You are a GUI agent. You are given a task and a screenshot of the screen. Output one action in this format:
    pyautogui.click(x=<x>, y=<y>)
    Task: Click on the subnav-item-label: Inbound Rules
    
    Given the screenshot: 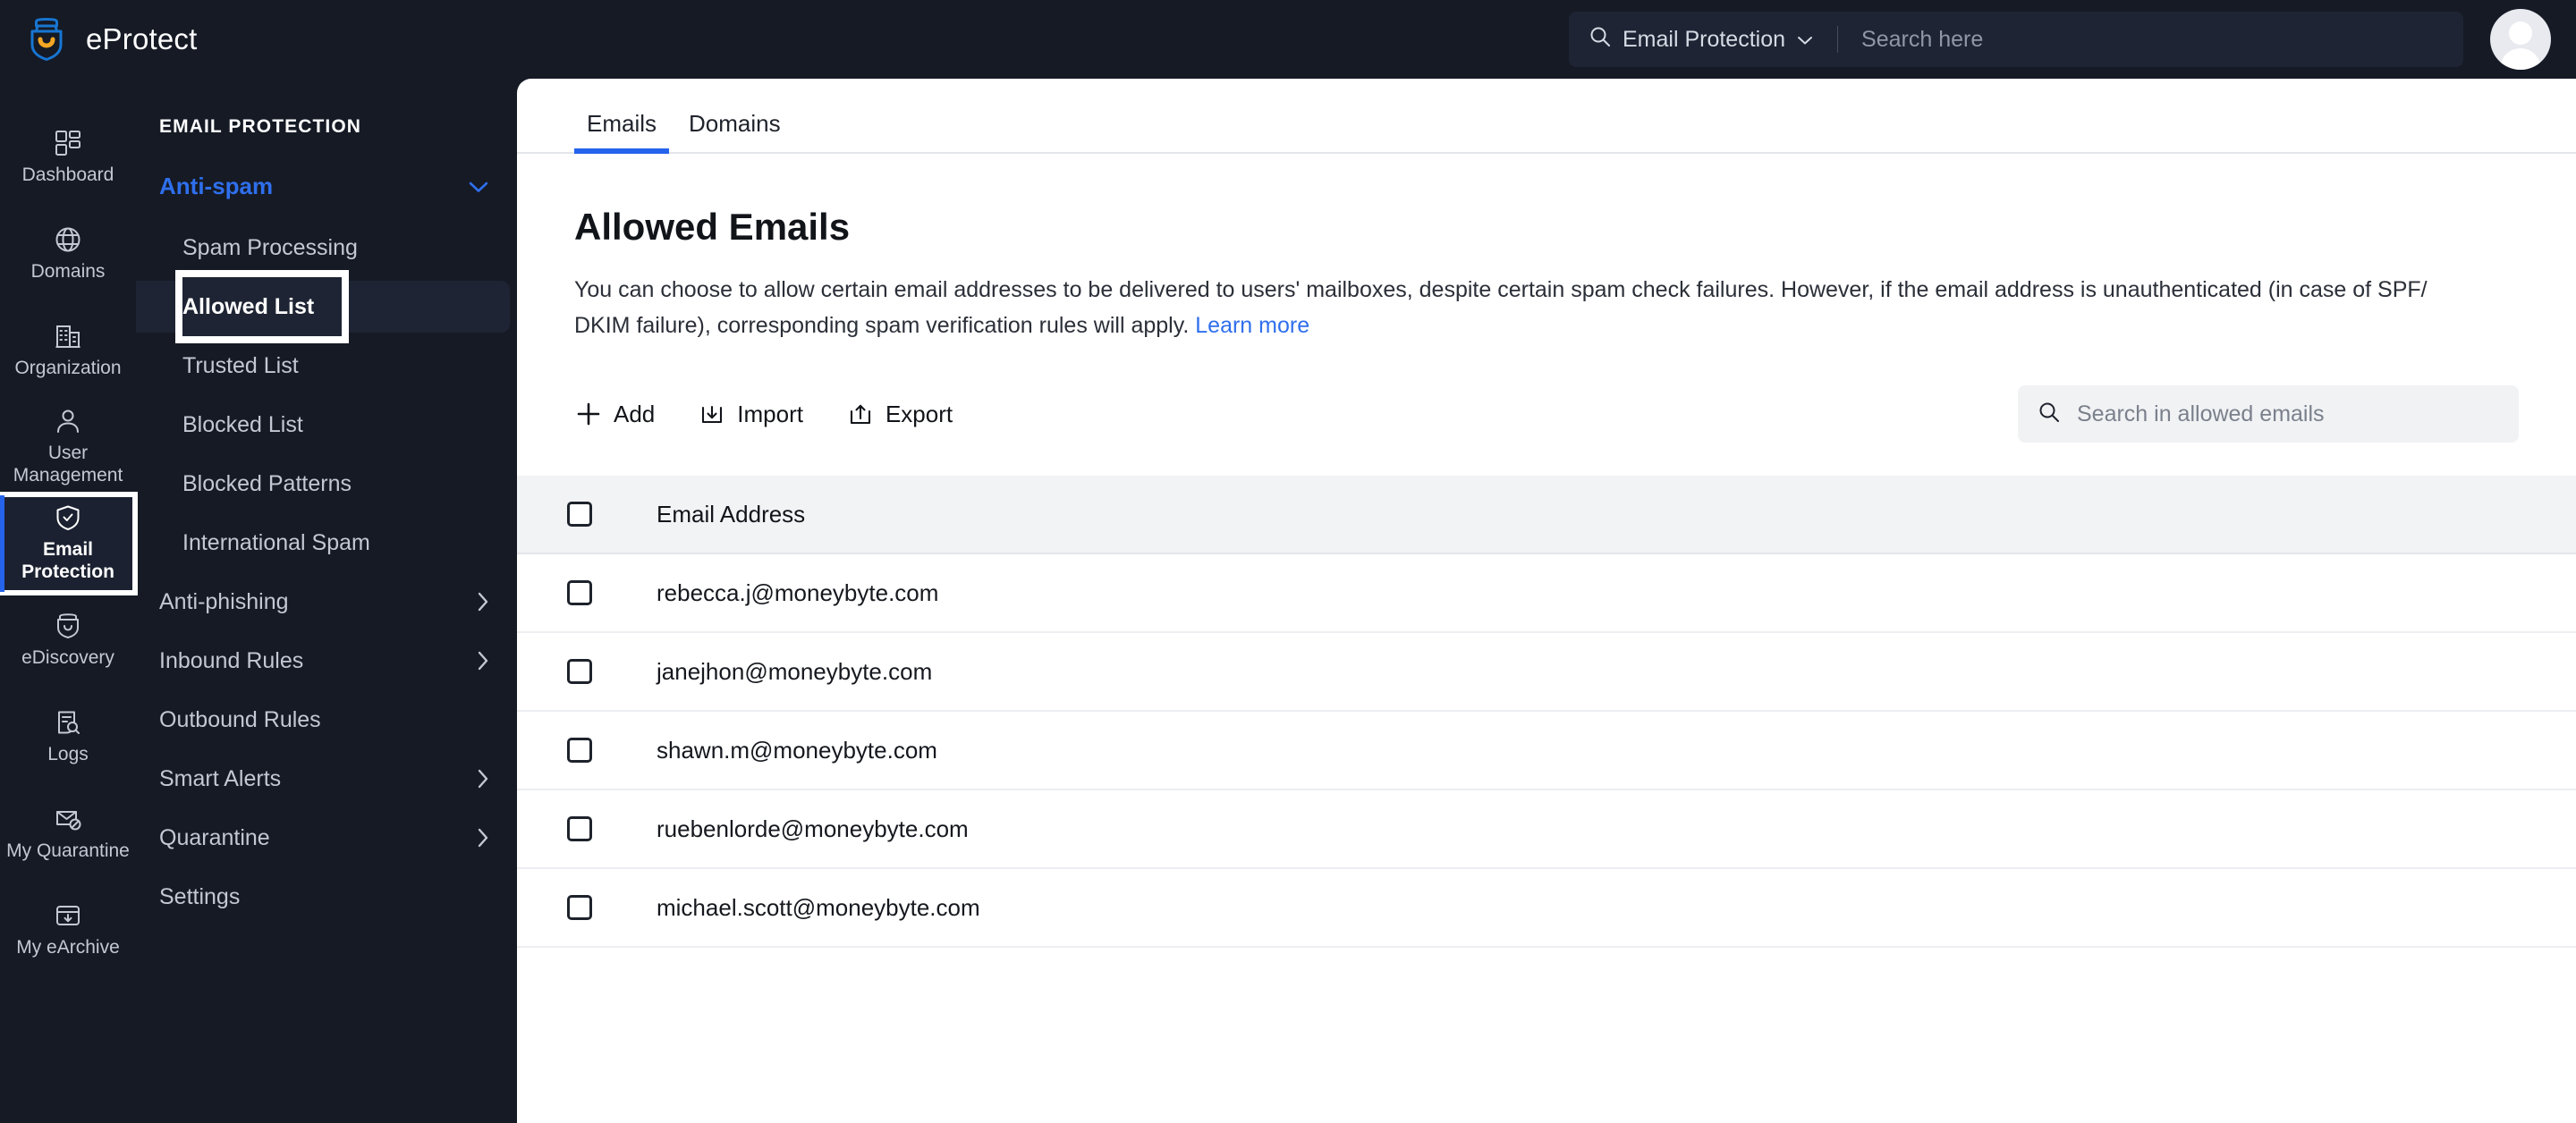 What is the action you would take?
    pyautogui.click(x=231, y=660)
    